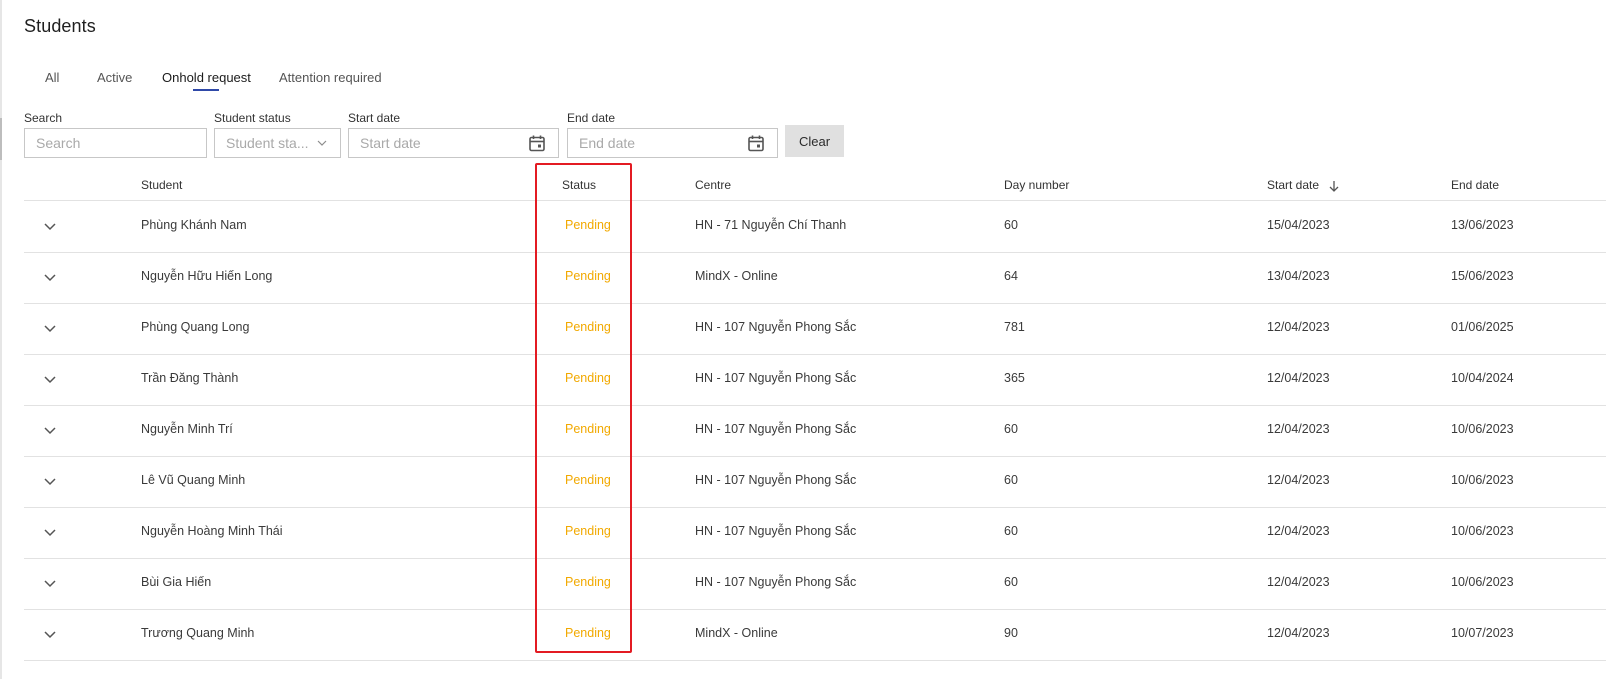  What do you see at coordinates (187, 429) in the screenshot?
I see `student-name-cell: Nguyễn Minh Trí` at bounding box center [187, 429].